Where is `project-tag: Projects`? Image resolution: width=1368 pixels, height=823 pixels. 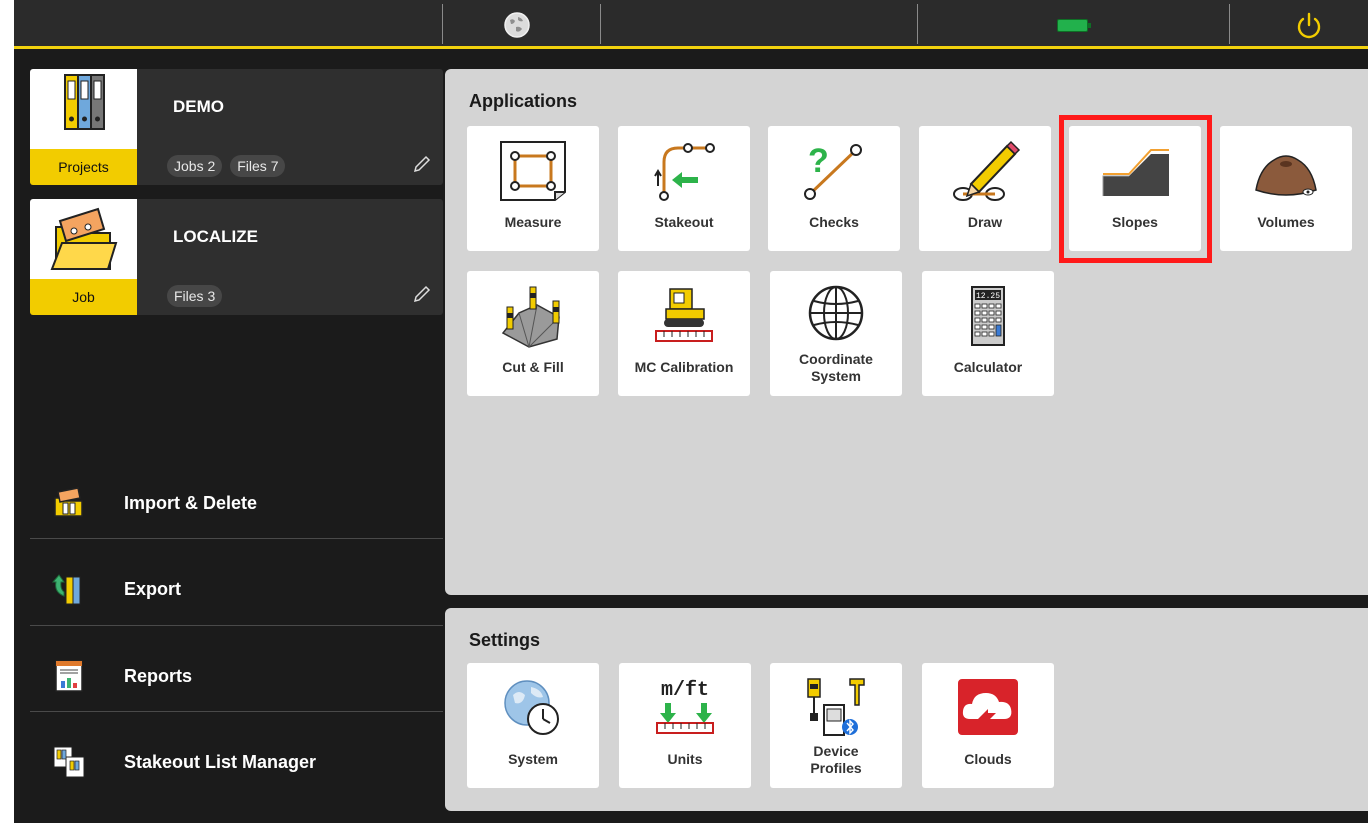
project-tag: Projects is located at coordinates (83, 167).